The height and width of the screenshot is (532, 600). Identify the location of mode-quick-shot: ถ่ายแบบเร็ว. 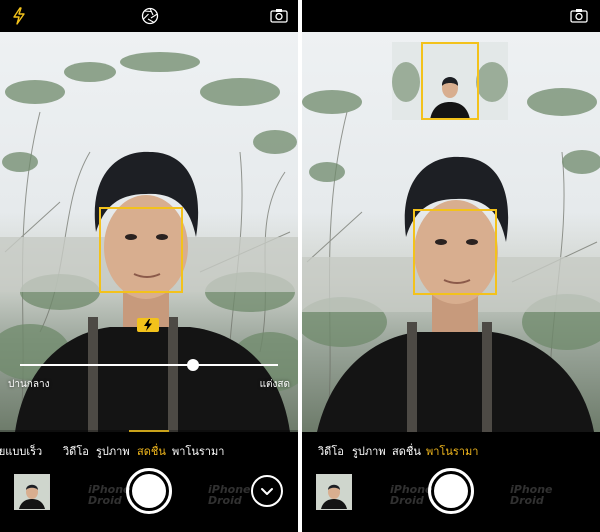
(21, 451).